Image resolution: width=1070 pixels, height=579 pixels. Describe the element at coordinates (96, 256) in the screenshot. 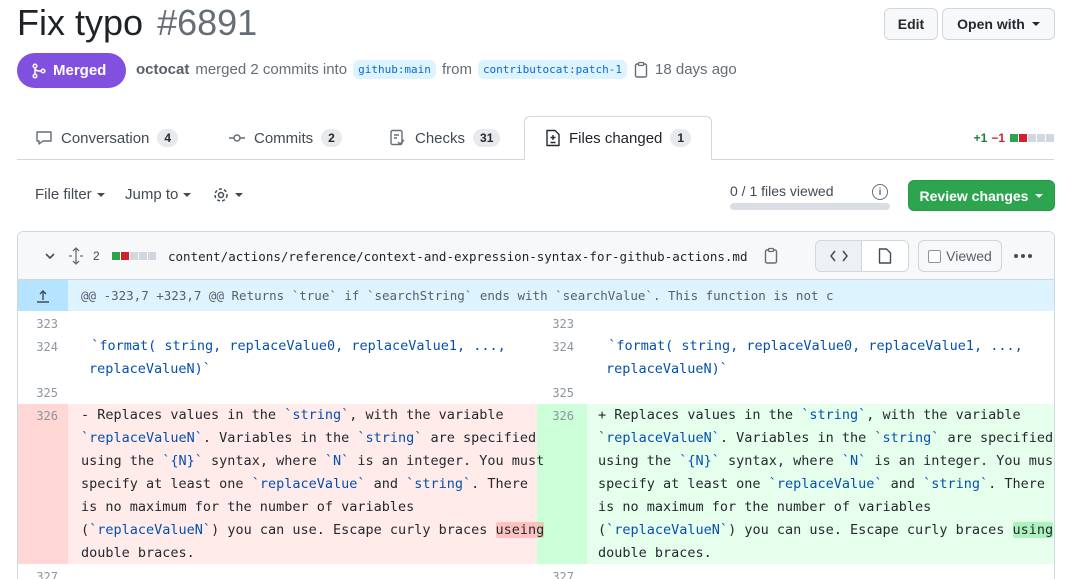

I see `file-change-count: 2` at that location.